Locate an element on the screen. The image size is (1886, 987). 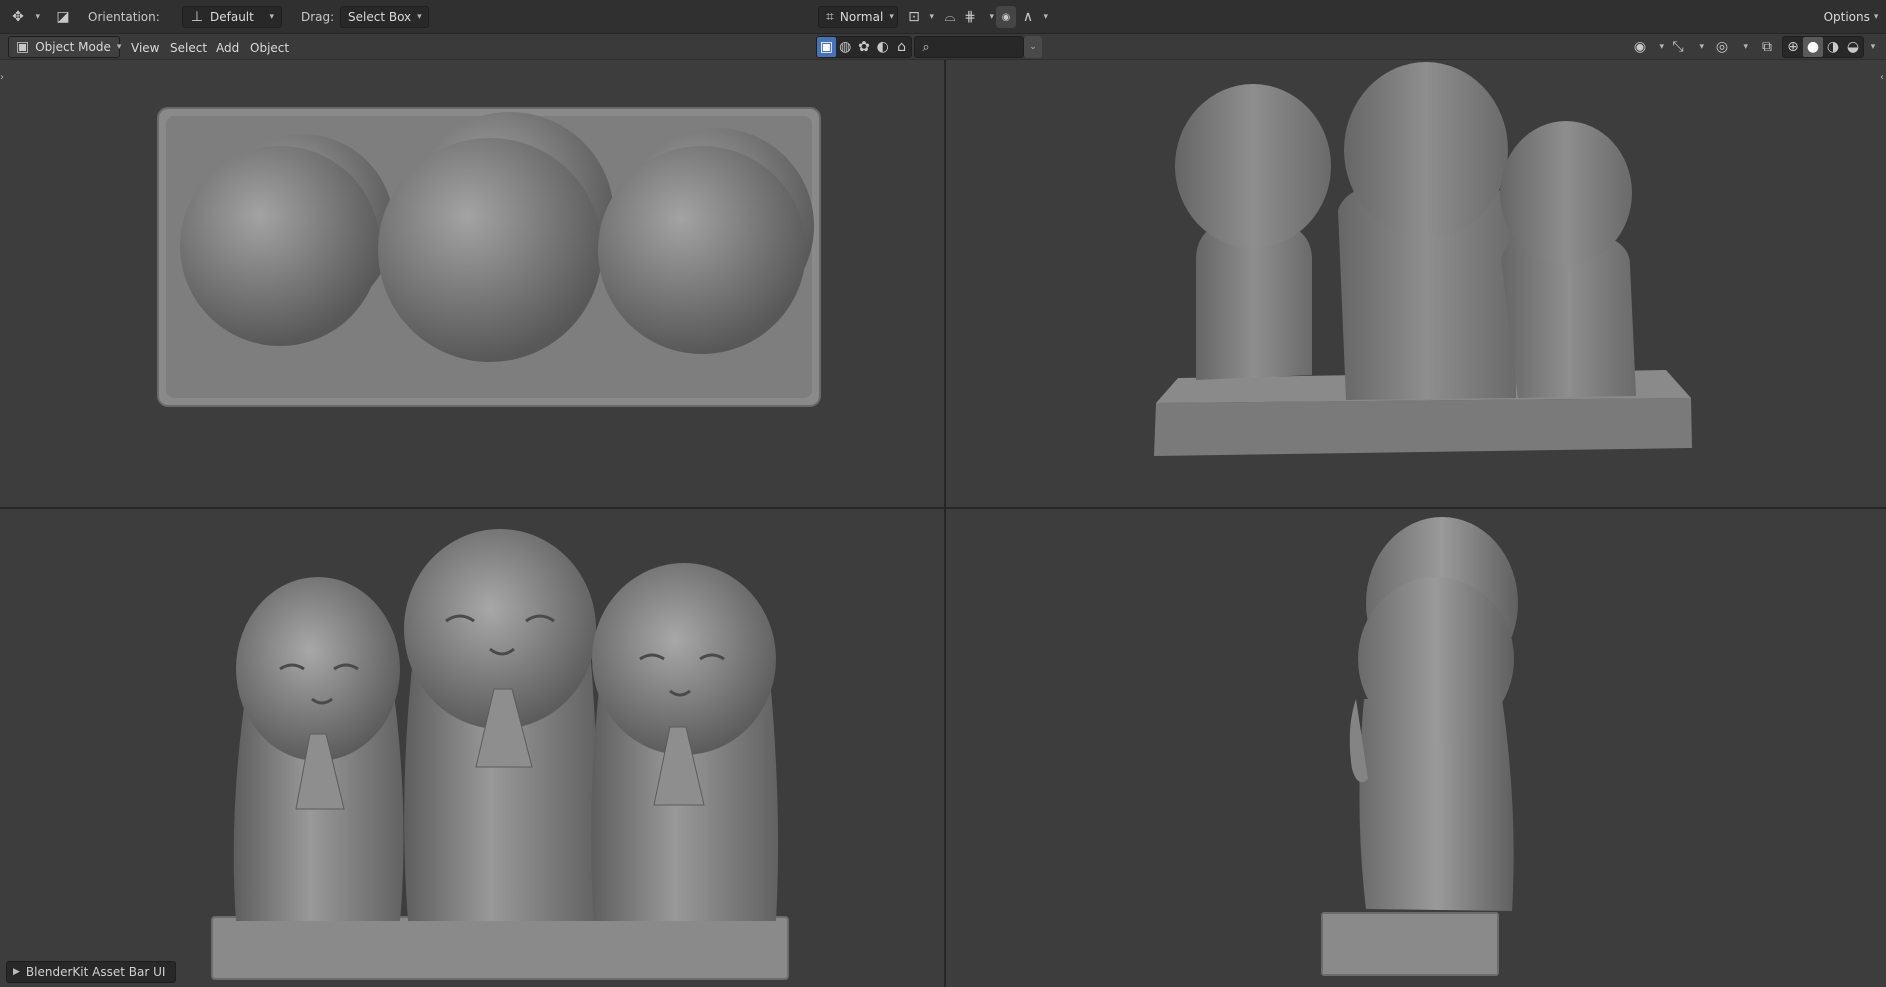
transform-pivot-value: Normal is located at coordinates (861, 17).